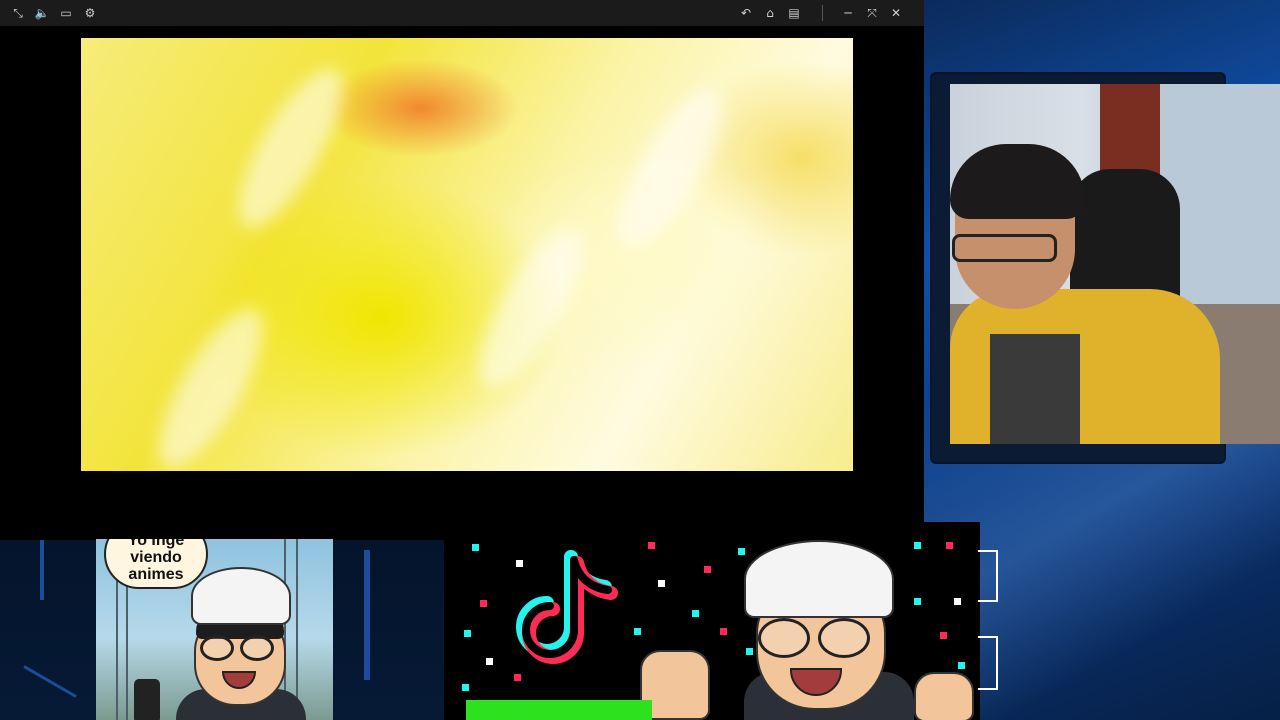 The width and height of the screenshot is (1280, 720). Describe the element at coordinates (794, 13) in the screenshot. I see `layout-icon: ▤` at that location.